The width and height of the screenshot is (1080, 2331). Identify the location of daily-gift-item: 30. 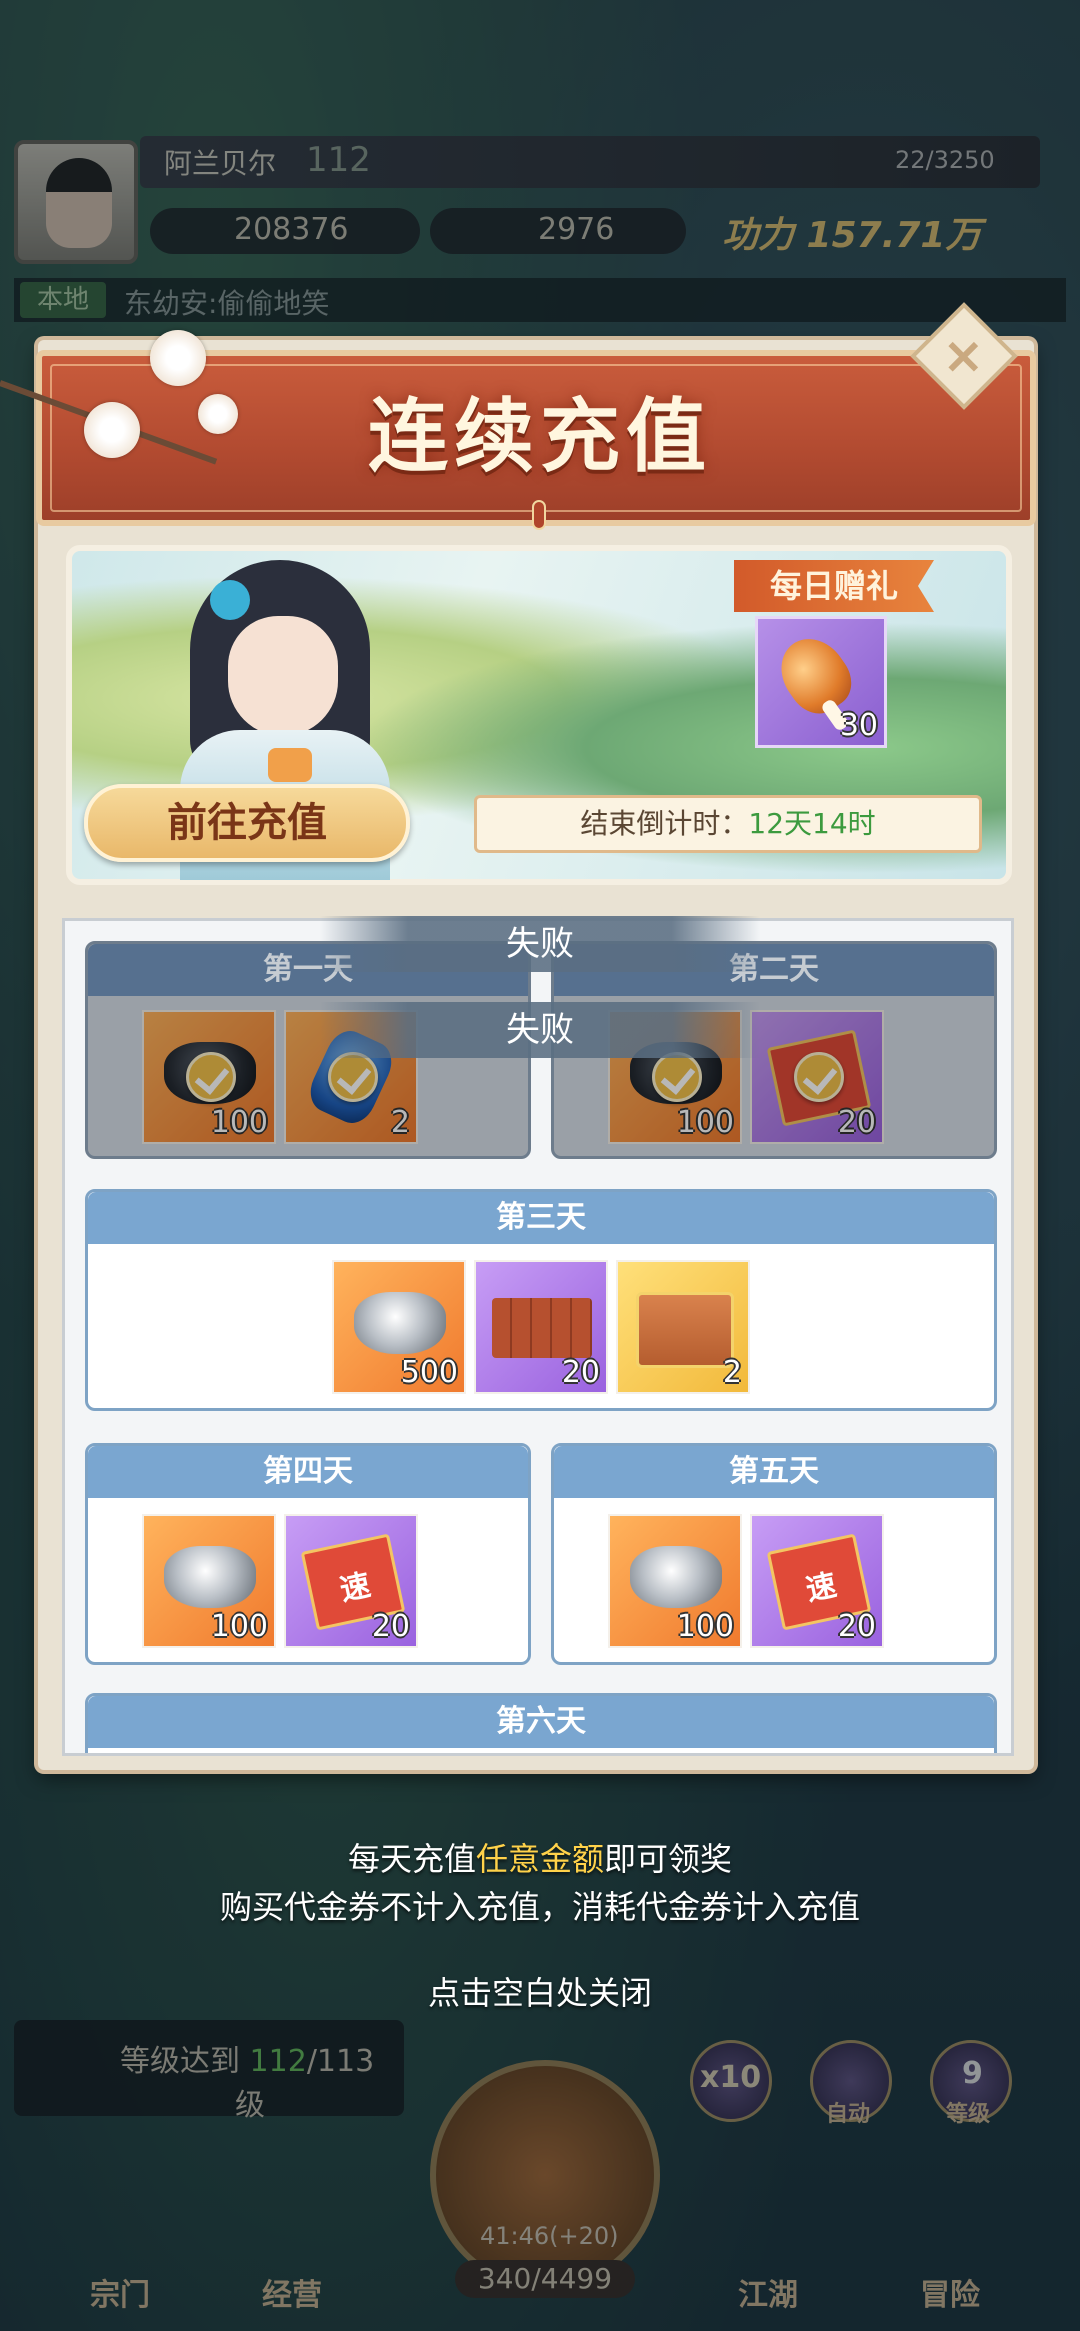
(821, 682).